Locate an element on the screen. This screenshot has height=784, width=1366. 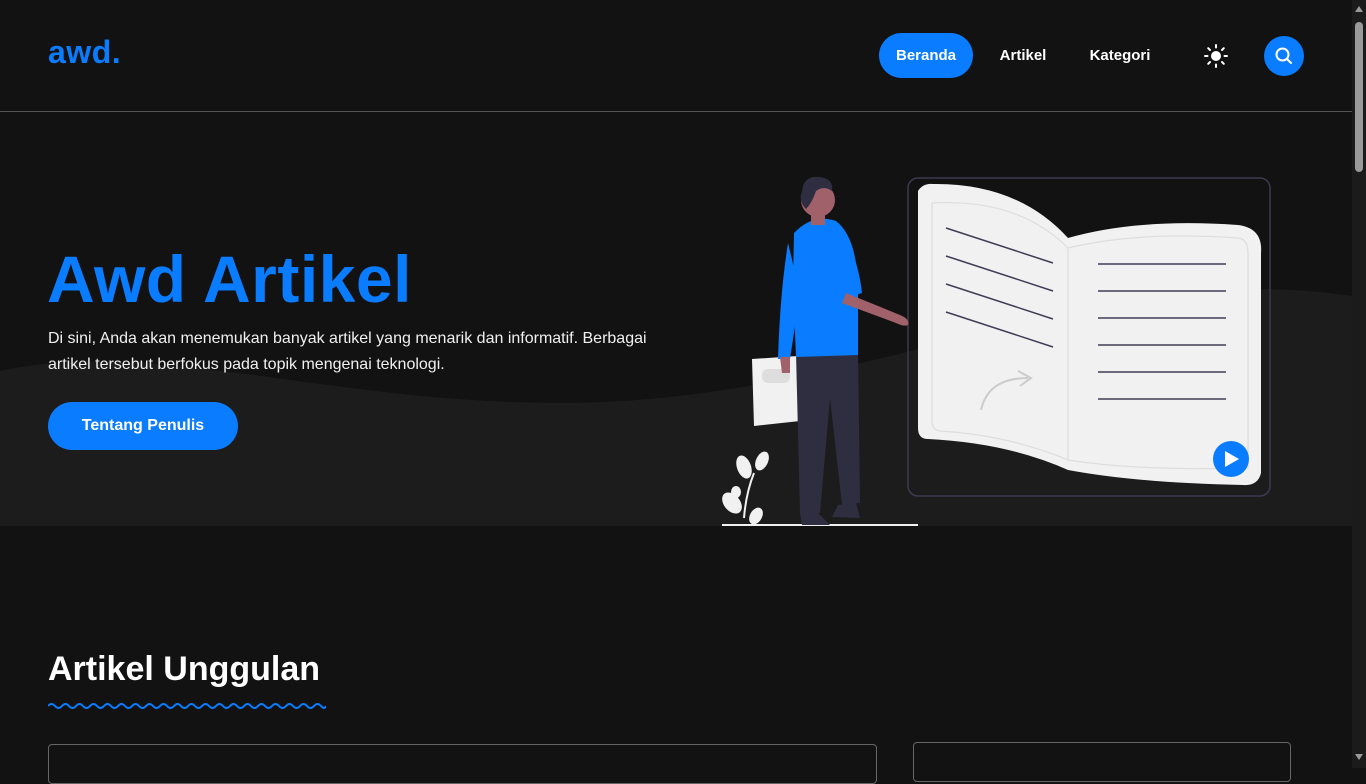
page-scrollbar is located at coordinates (1359, 384).